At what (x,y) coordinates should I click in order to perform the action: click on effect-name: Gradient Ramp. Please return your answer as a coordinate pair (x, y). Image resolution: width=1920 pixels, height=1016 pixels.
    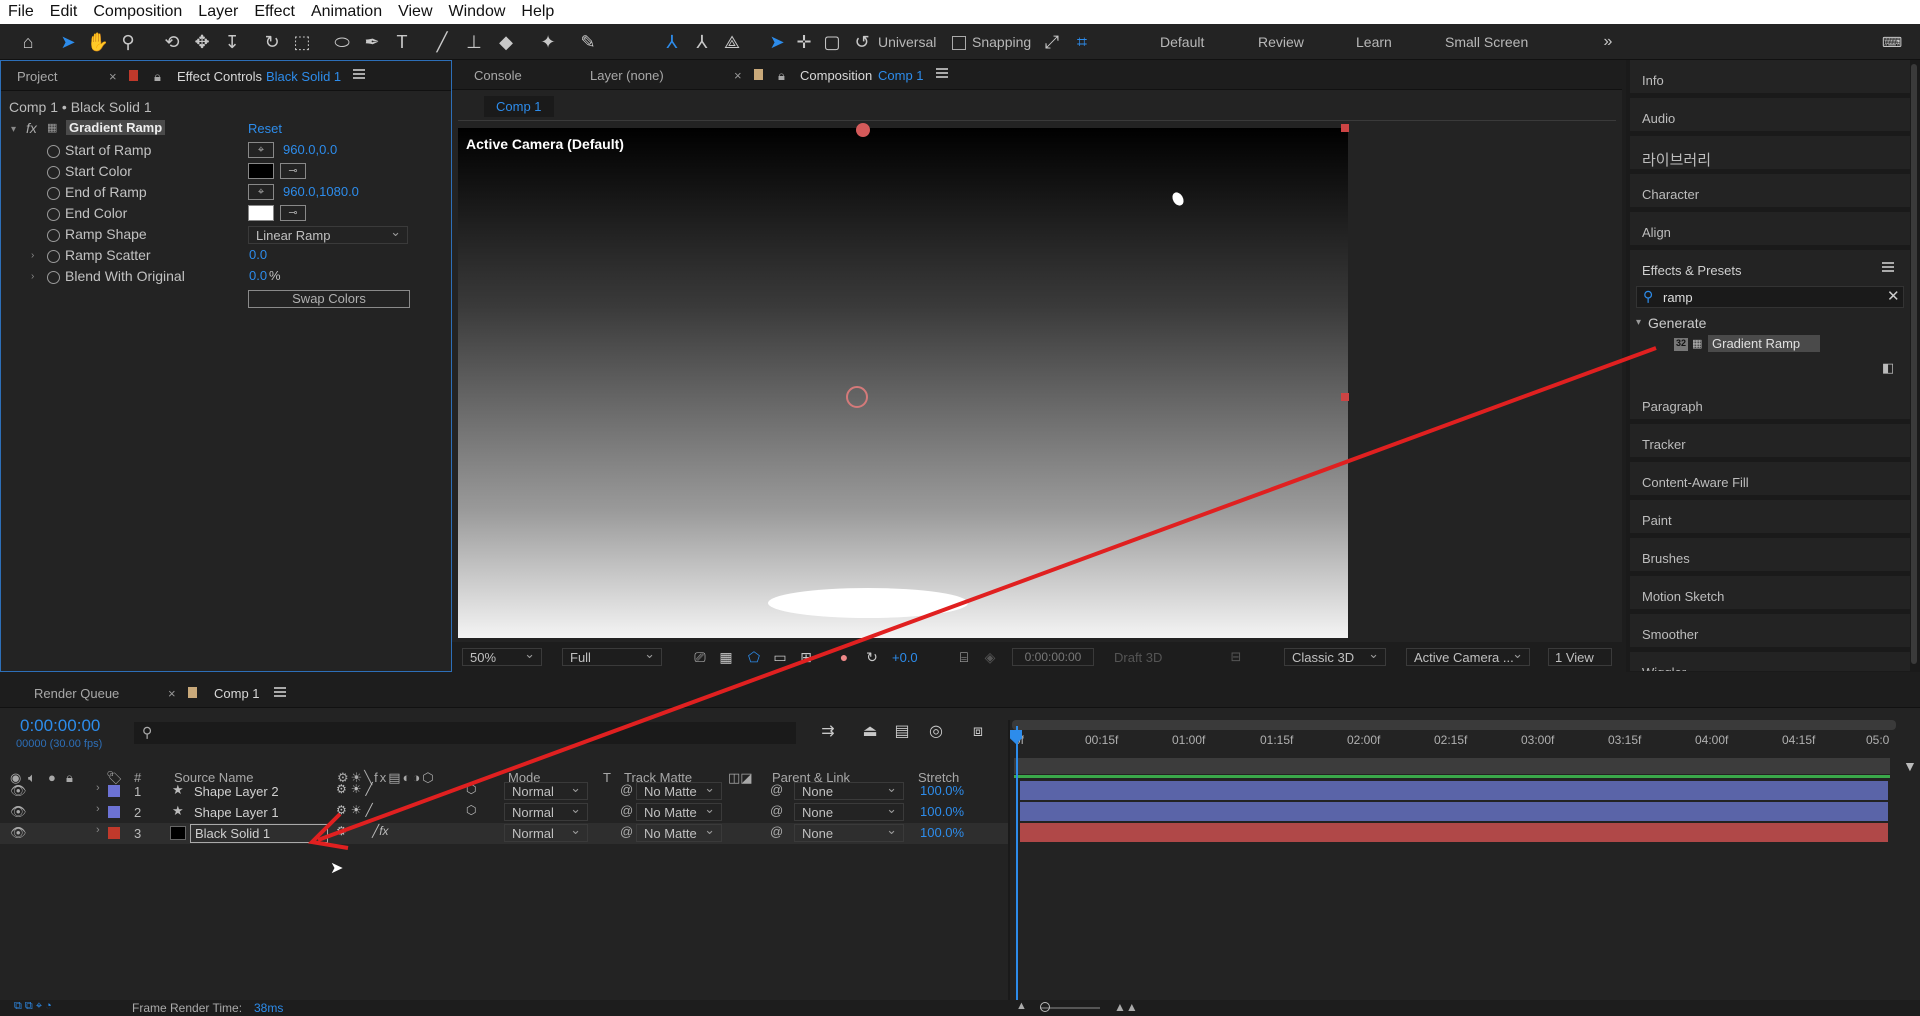
    Looking at the image, I should click on (116, 127).